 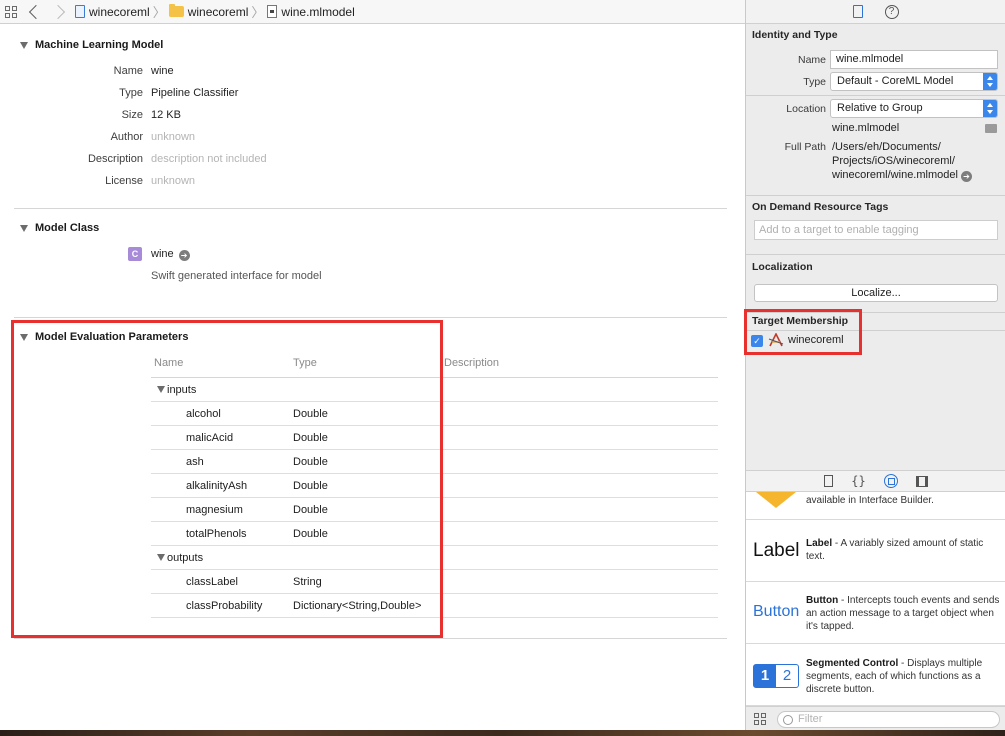 I want to click on model-class-section-header: Model Class, so click(x=59, y=228).